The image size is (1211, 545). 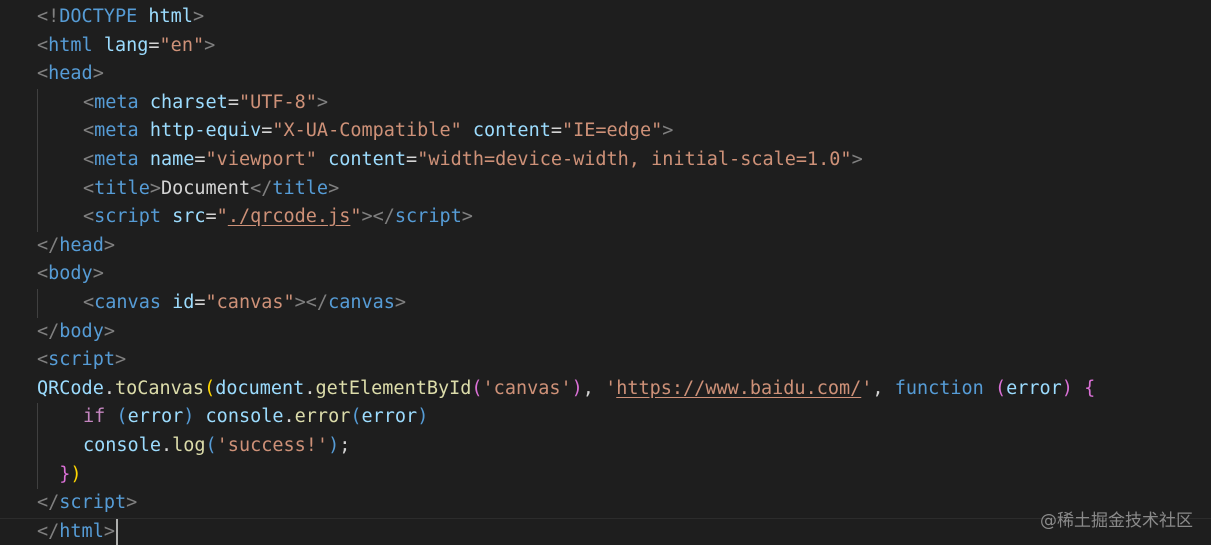 What do you see at coordinates (605, 74) in the screenshot?
I see `code-line: <head>` at bounding box center [605, 74].